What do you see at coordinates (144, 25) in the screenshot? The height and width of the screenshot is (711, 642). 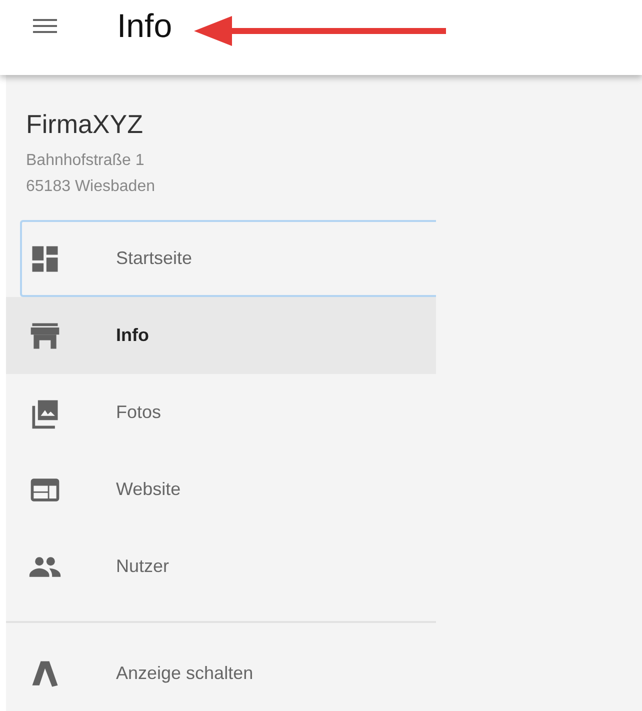 I see `page-title: Info` at bounding box center [144, 25].